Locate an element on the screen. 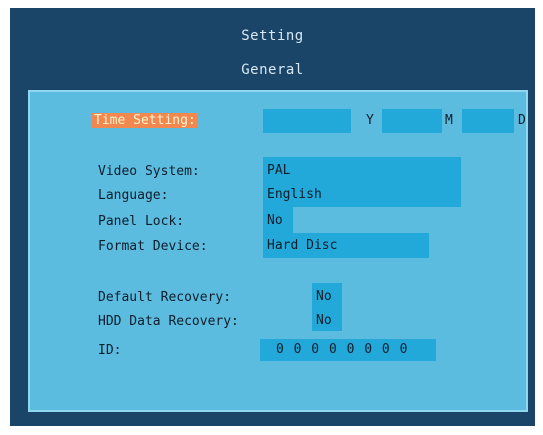 This screenshot has height=435, width=543. id-label: ID: is located at coordinates (110, 350).